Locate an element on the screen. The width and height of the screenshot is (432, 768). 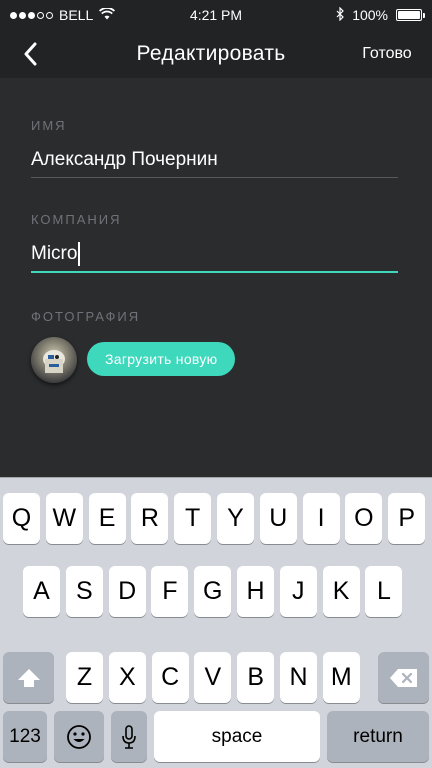
photo-label: ФОТОГРАФИЯ is located at coordinates (86, 316).